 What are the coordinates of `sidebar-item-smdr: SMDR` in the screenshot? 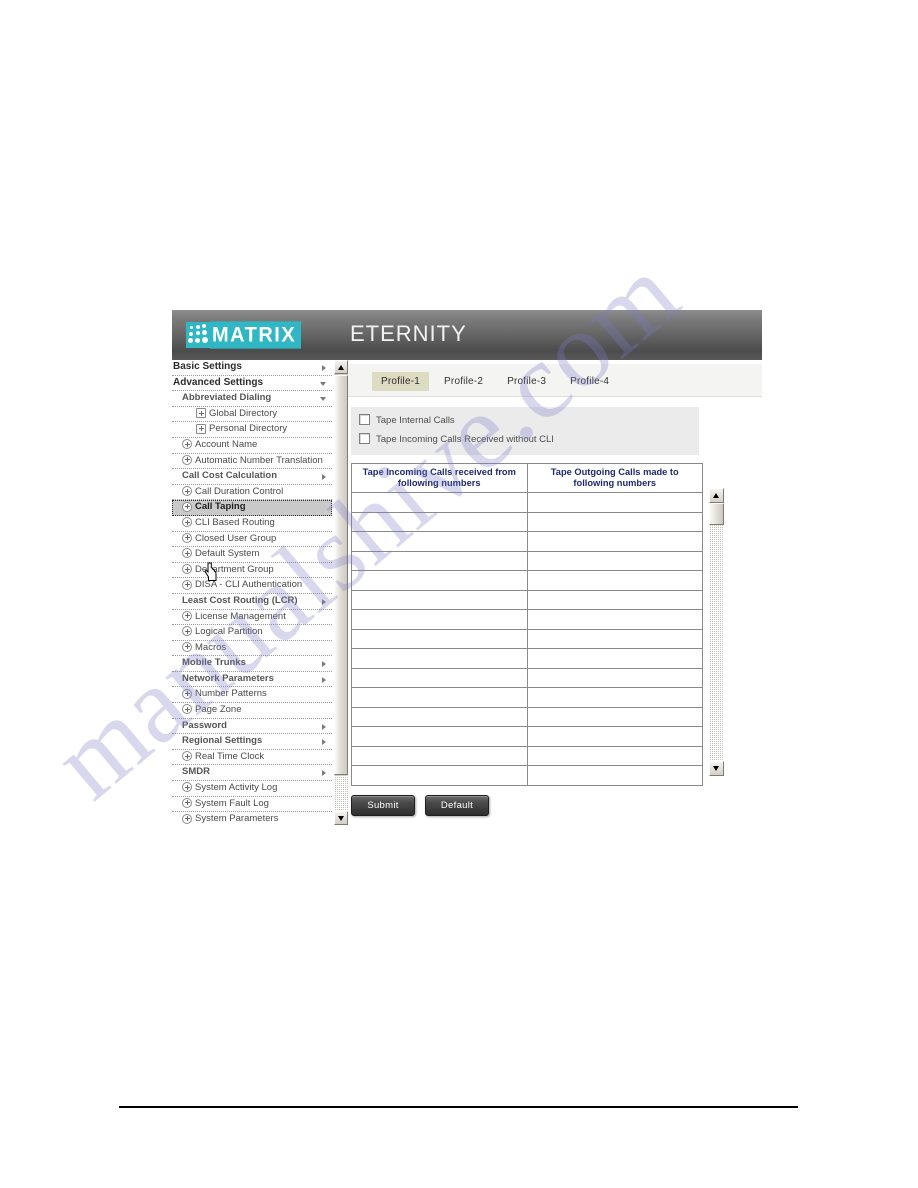 It's located at (252, 773).